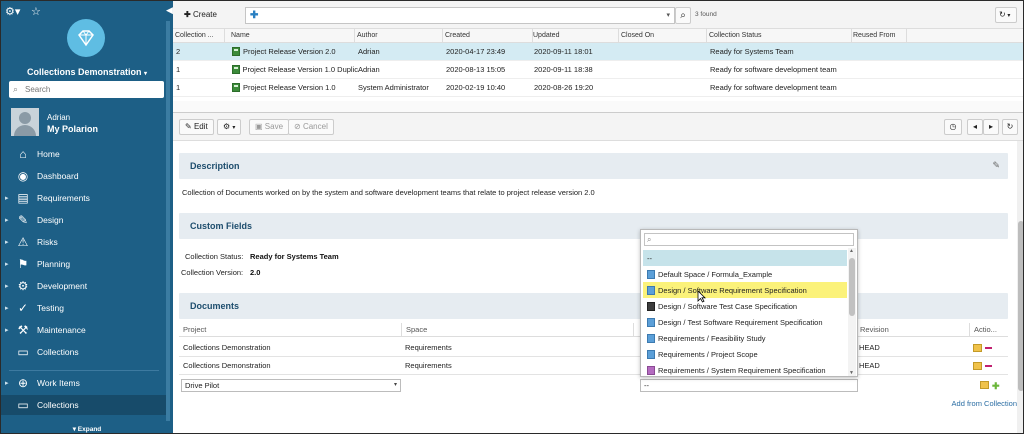  I want to click on sidebar-scrollbar, so click(168, 221).